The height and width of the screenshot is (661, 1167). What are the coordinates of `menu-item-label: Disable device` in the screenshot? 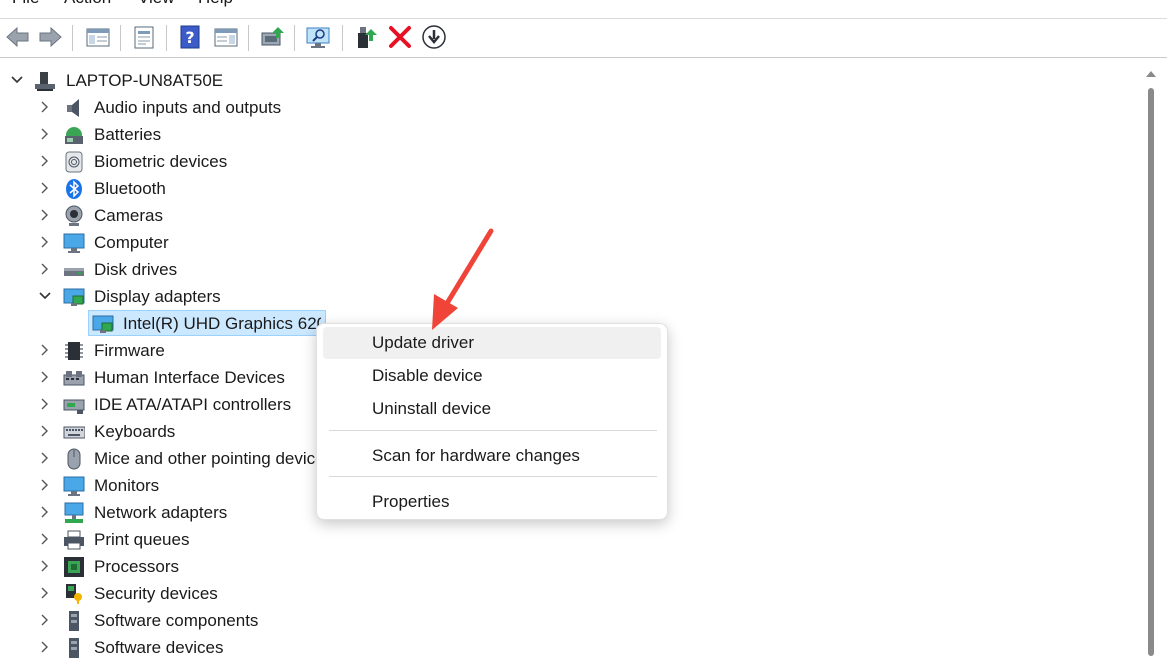 It's located at (427, 375).